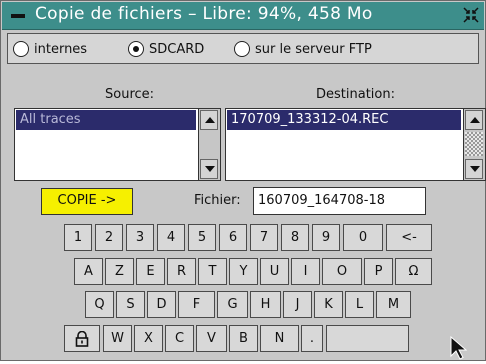 This screenshot has height=364, width=486. Describe the element at coordinates (295, 237) in the screenshot. I see `key-8: 8` at that location.